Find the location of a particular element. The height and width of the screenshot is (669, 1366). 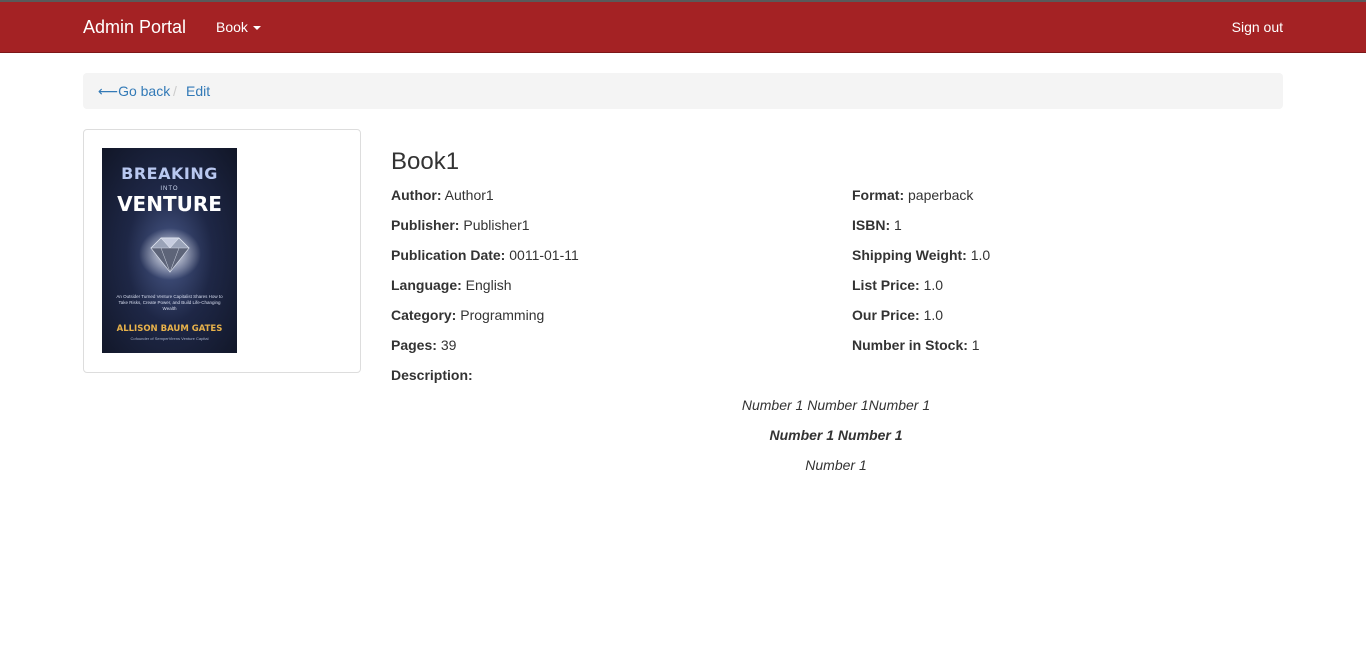

field-language: Language: English is located at coordinates (451, 285).